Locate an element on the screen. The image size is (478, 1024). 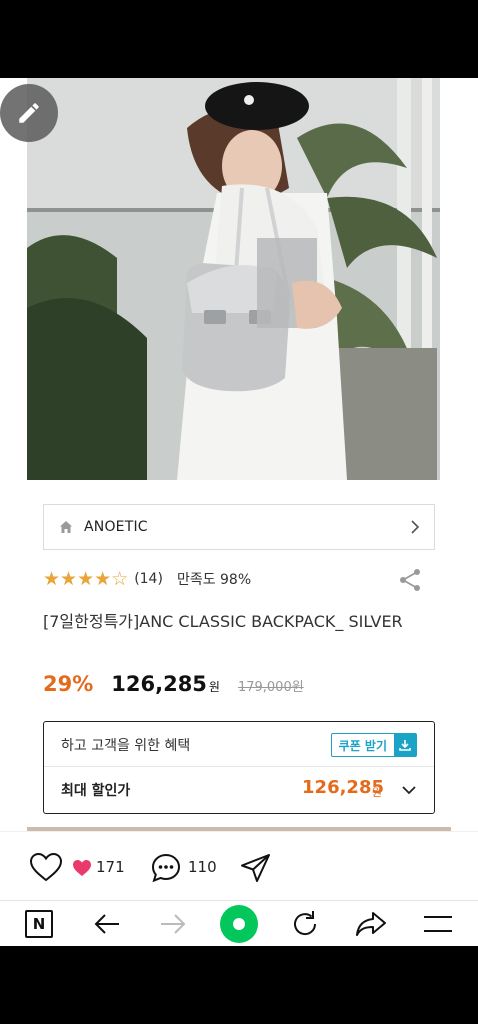
comment-icon is located at coordinates (166, 868).